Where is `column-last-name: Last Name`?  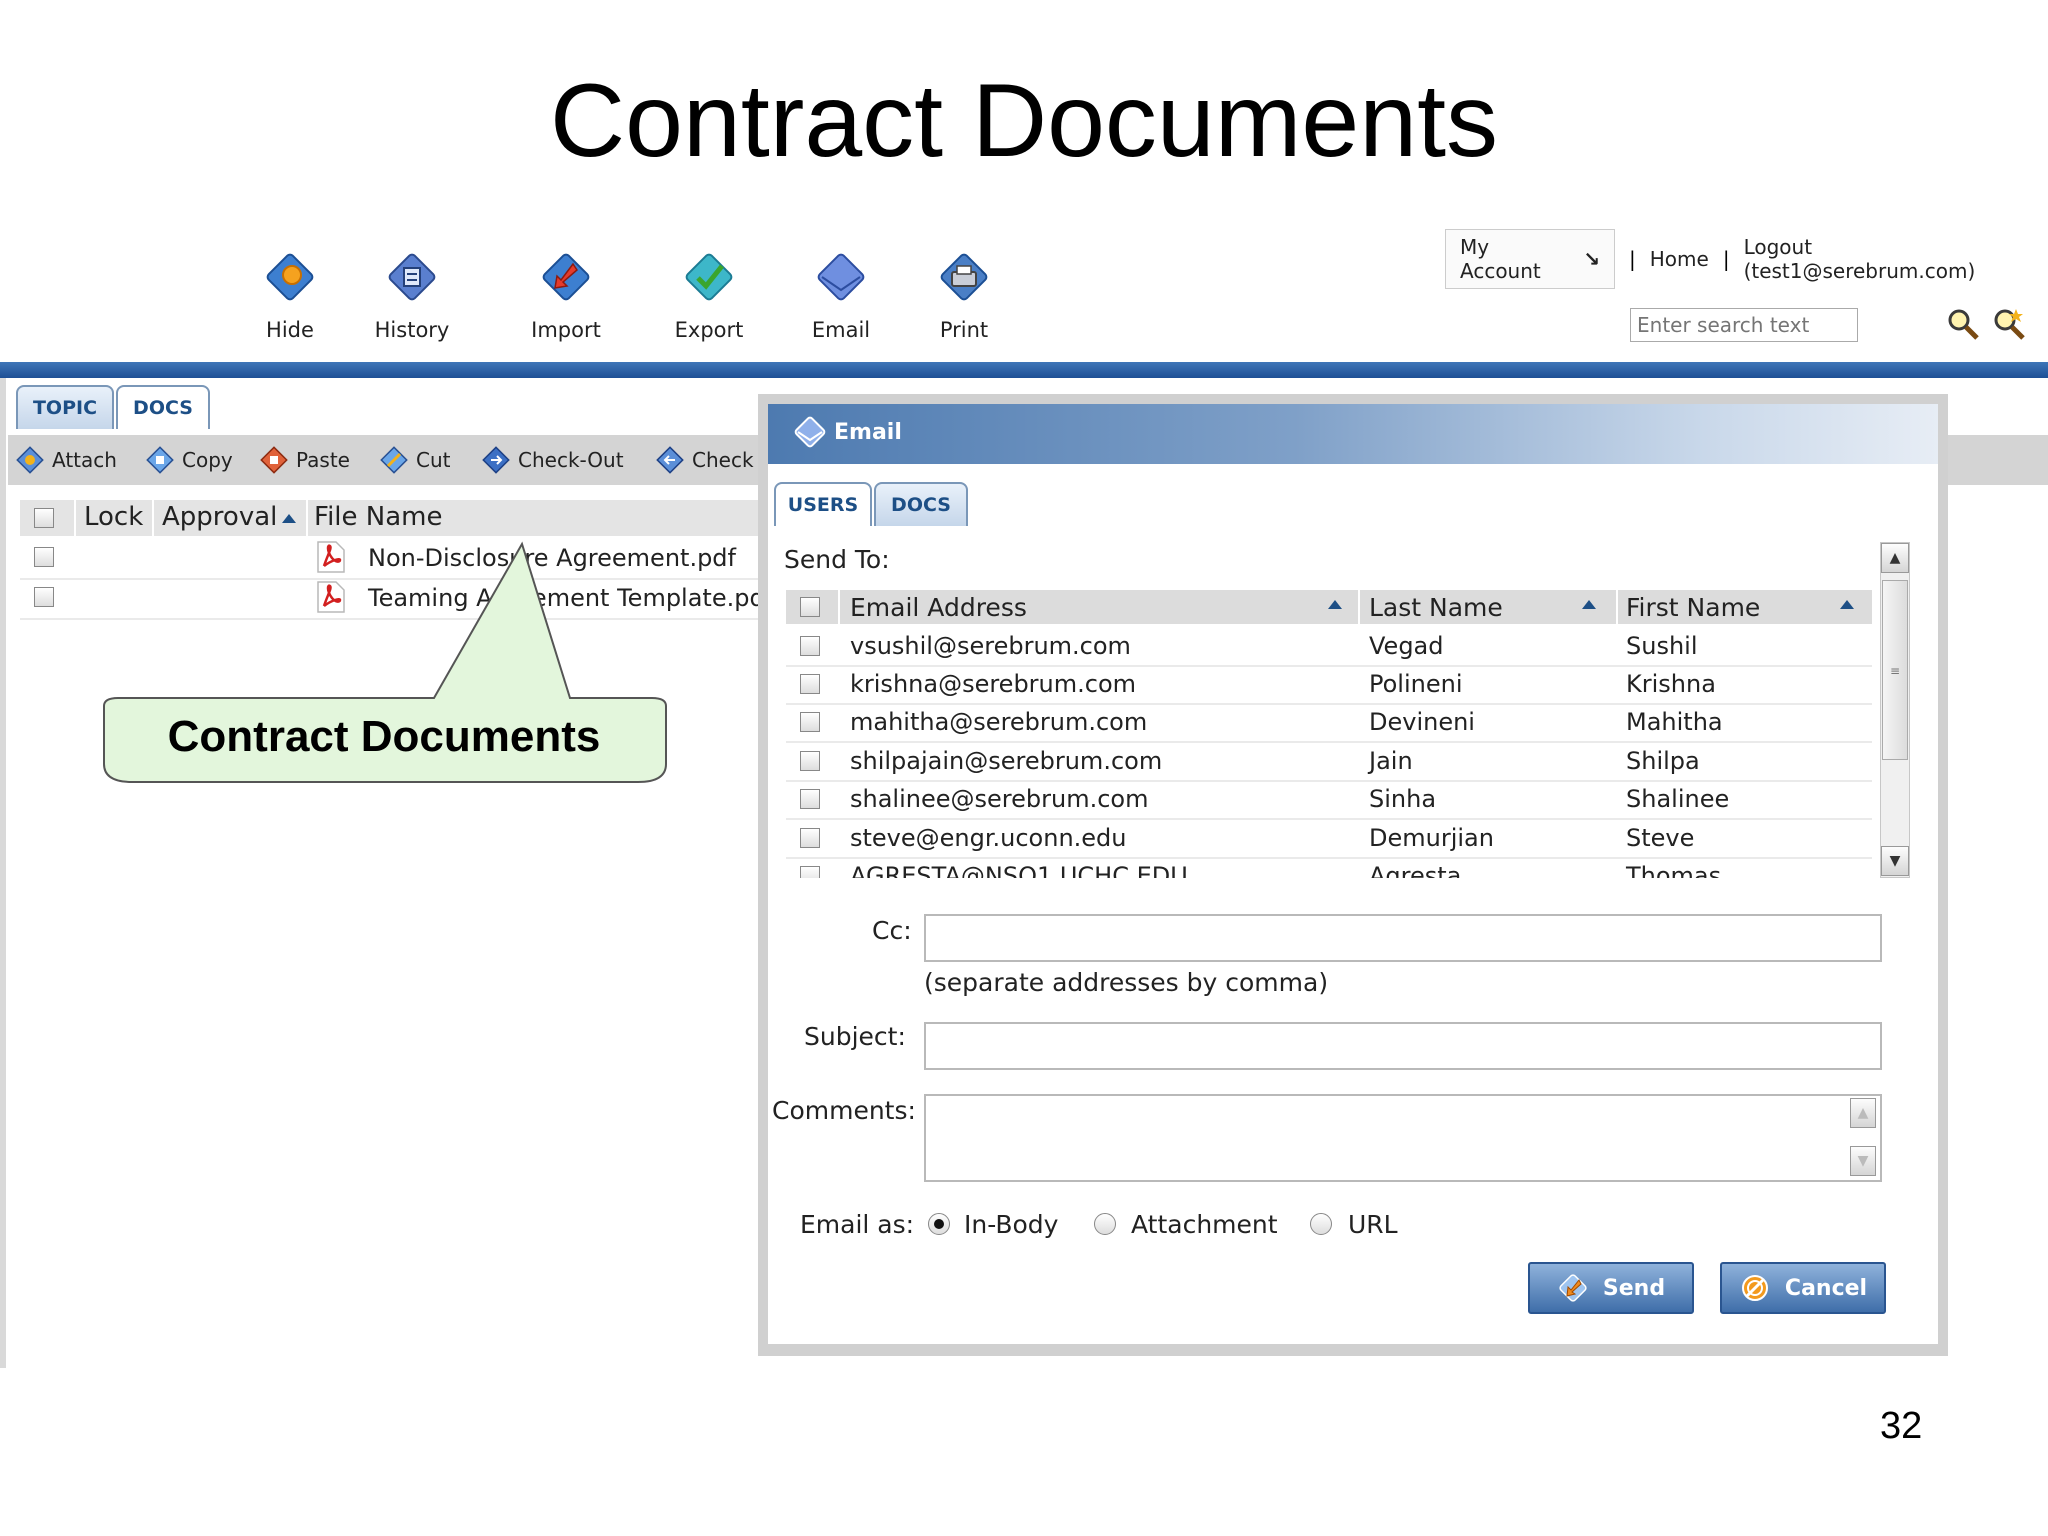
column-last-name: Last Name is located at coordinates (1436, 607).